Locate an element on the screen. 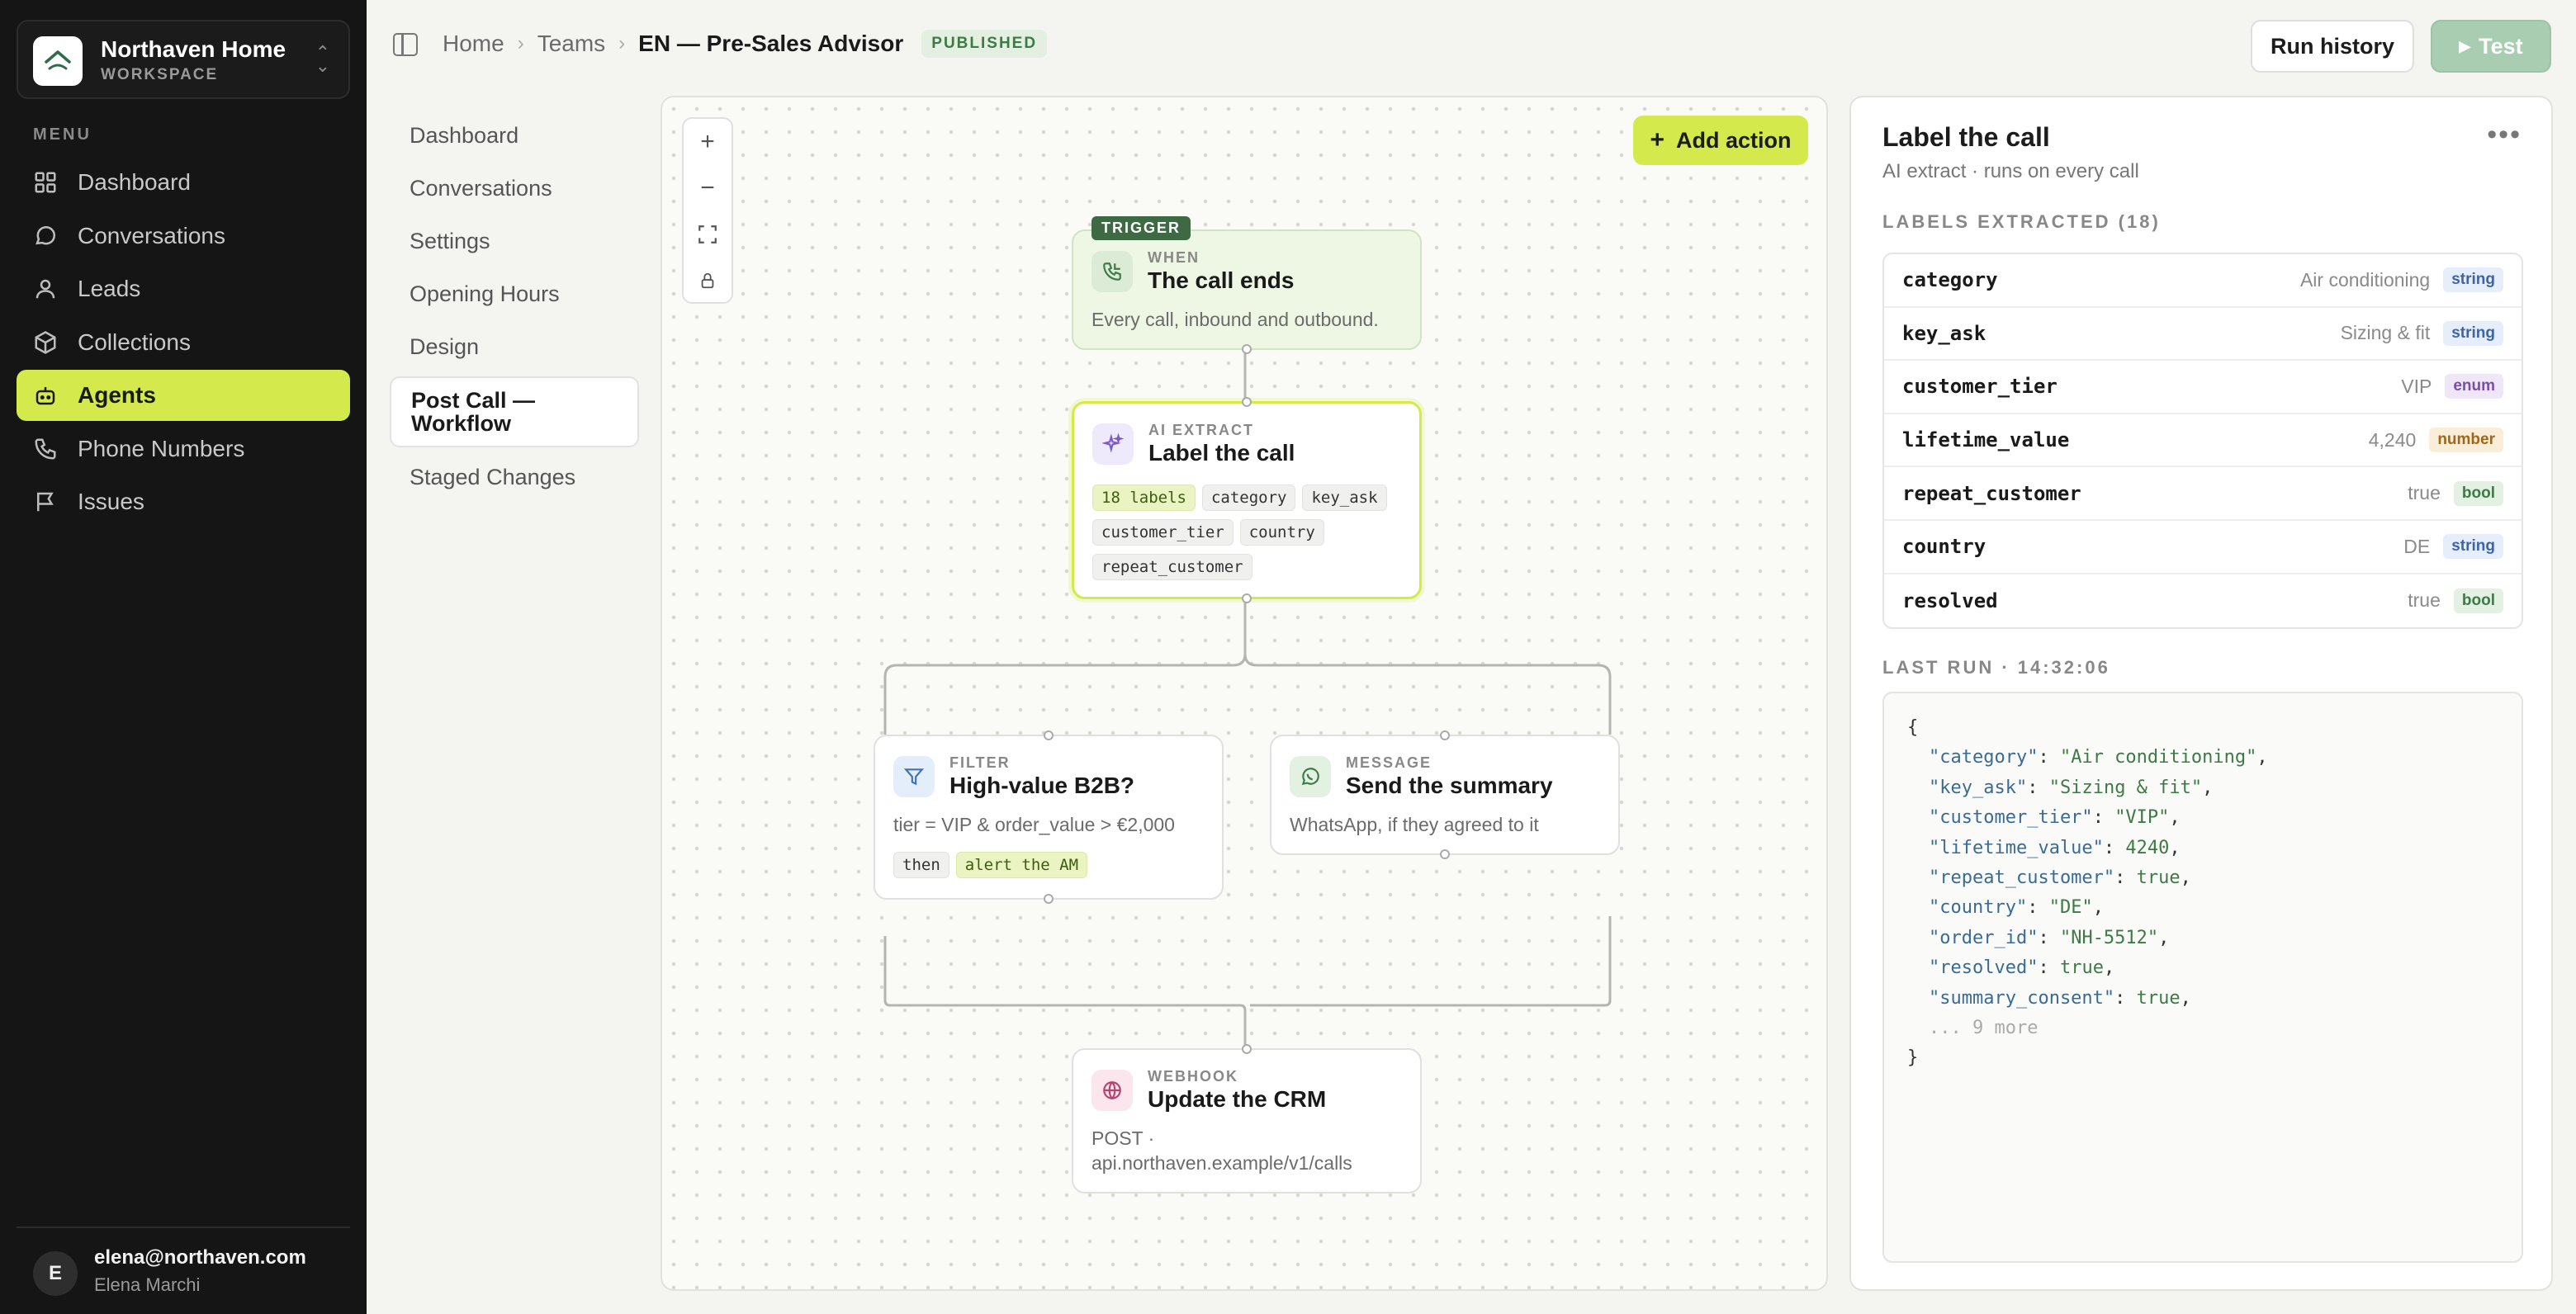 This screenshot has height=1314, width=2576. run-history-button: Run history is located at coordinates (2332, 46).